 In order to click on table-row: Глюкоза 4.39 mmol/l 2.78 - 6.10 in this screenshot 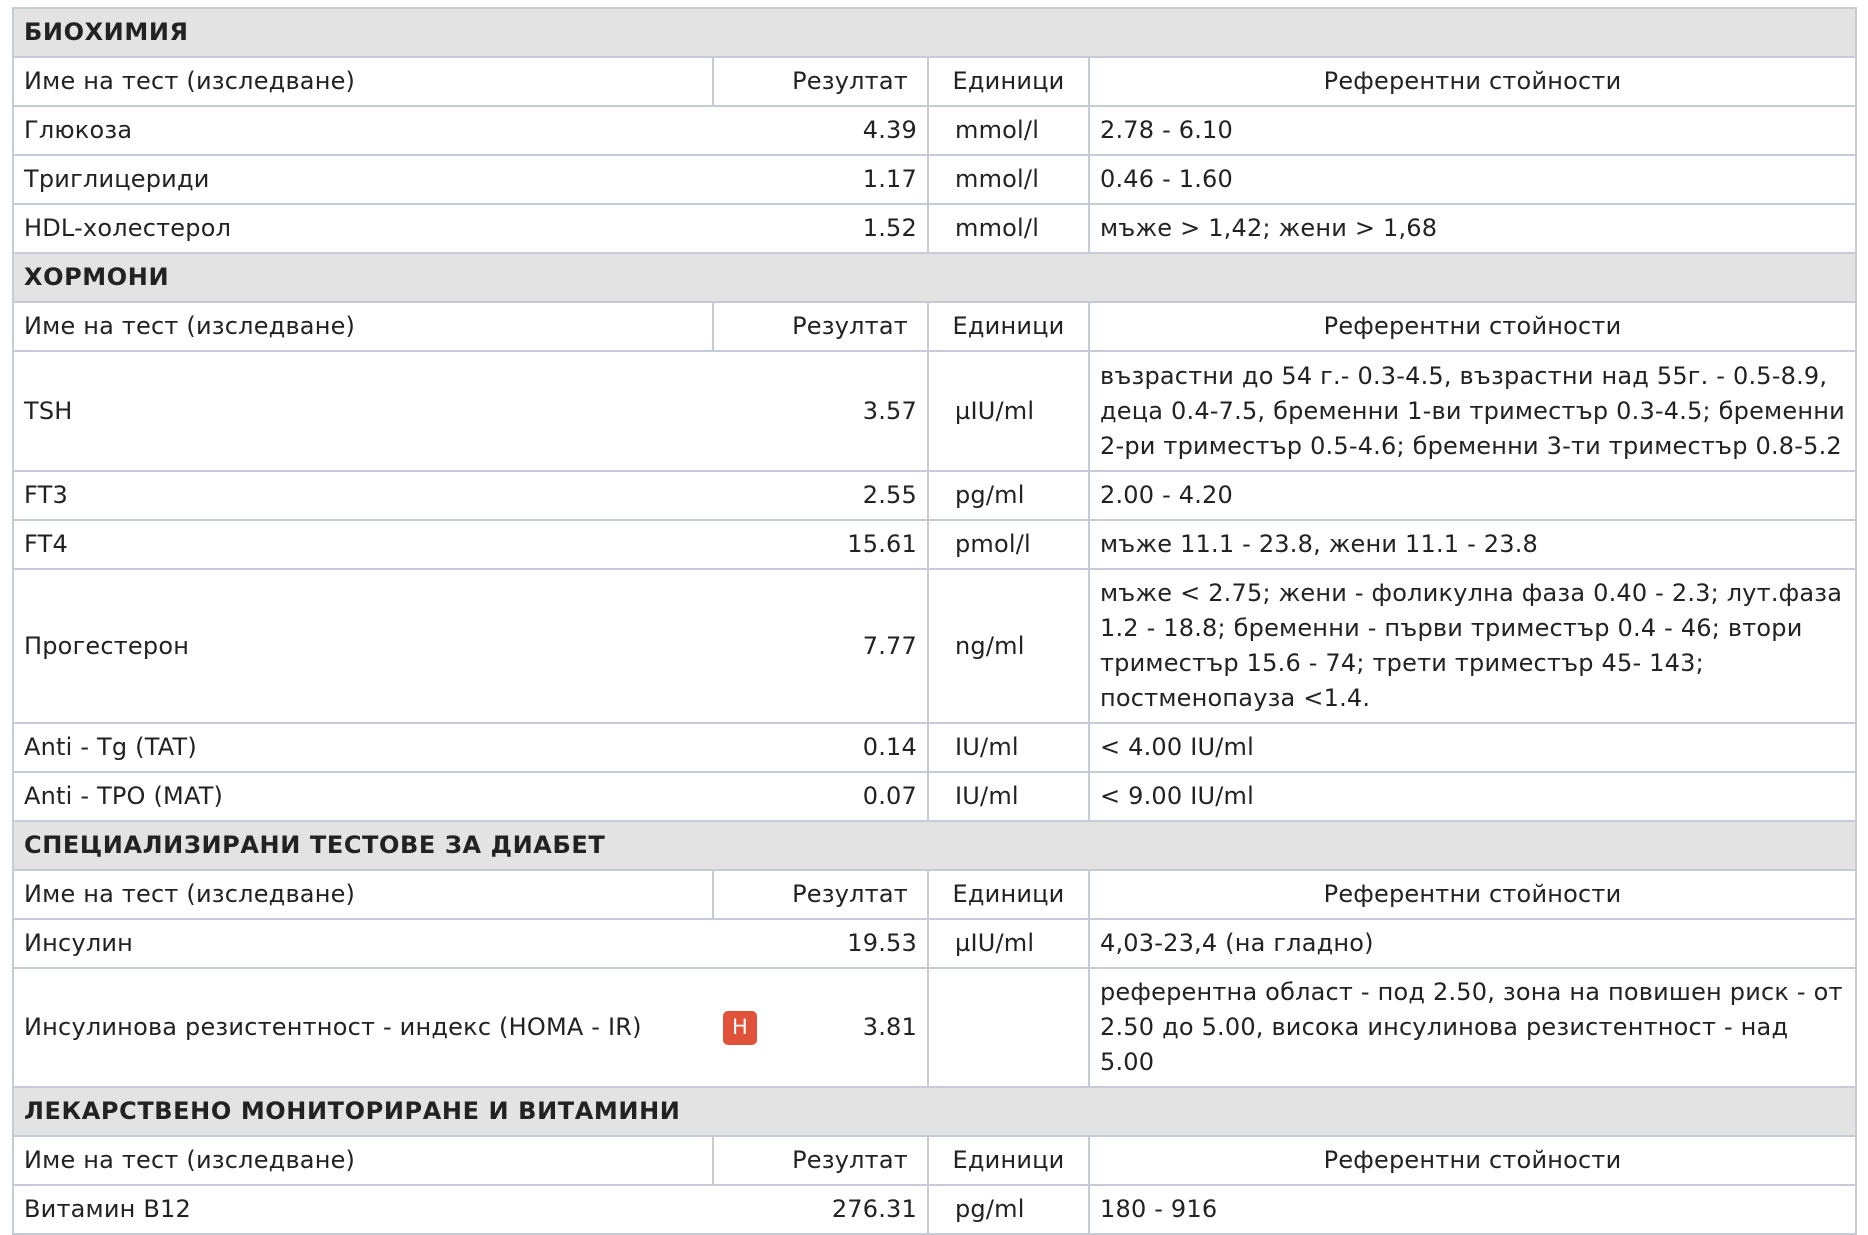, I will do `click(935, 130)`.